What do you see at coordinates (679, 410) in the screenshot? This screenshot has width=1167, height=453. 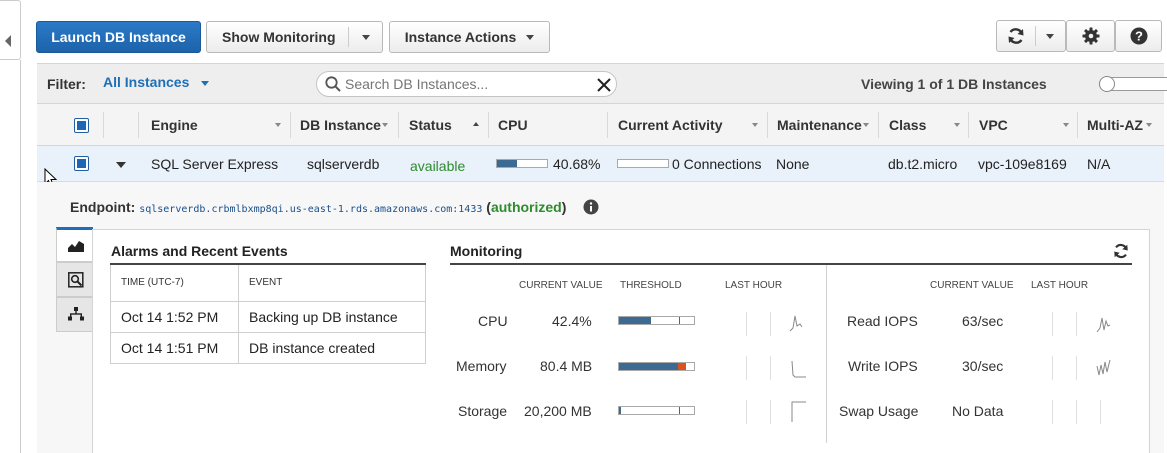 I see `threshold-marker` at bounding box center [679, 410].